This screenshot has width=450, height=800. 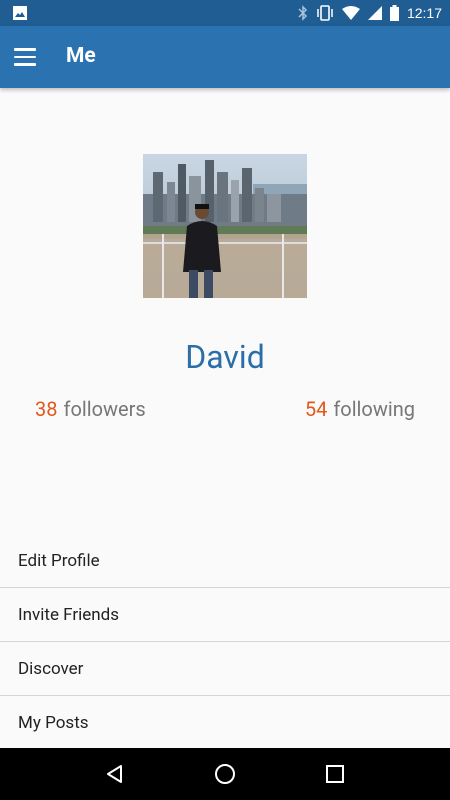 I want to click on image-icon, so click(x=20, y=13).